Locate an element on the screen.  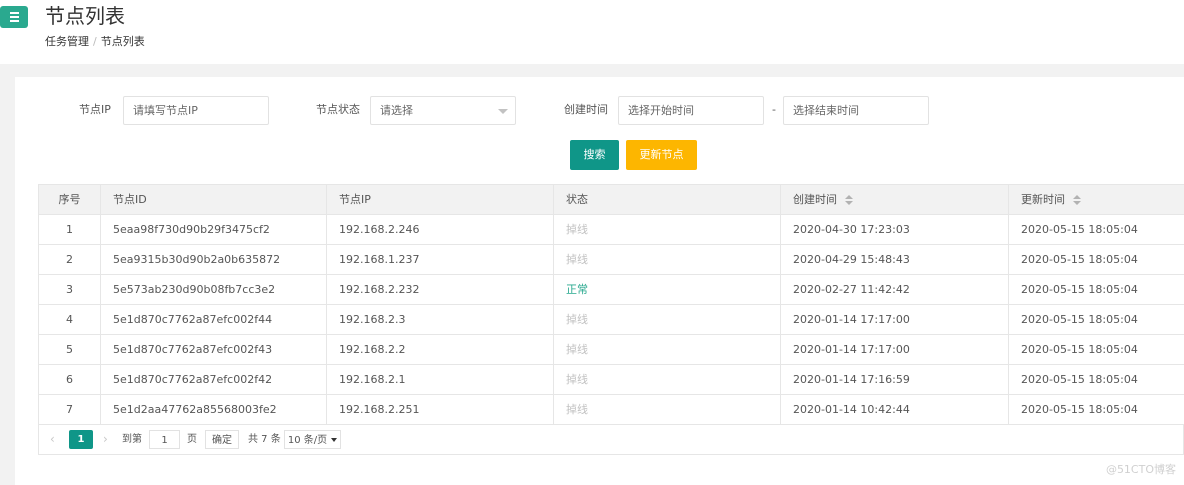
cell-index: 7 is located at coordinates (70, 409).